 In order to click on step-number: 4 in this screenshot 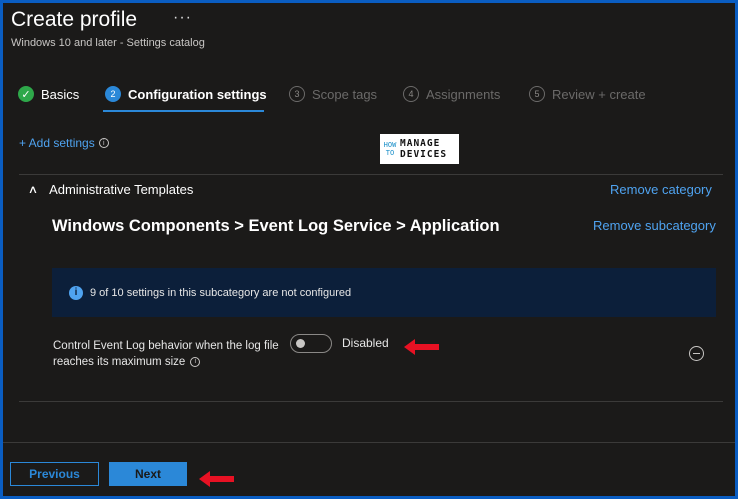, I will do `click(411, 94)`.